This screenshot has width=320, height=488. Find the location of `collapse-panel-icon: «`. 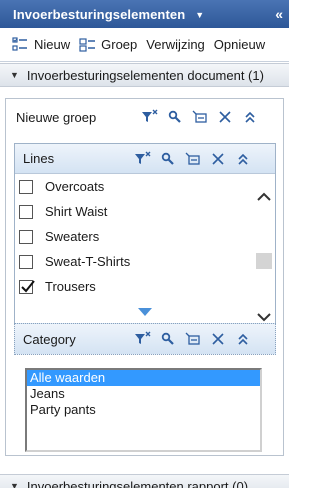

collapse-panel-icon: « is located at coordinates (279, 14).